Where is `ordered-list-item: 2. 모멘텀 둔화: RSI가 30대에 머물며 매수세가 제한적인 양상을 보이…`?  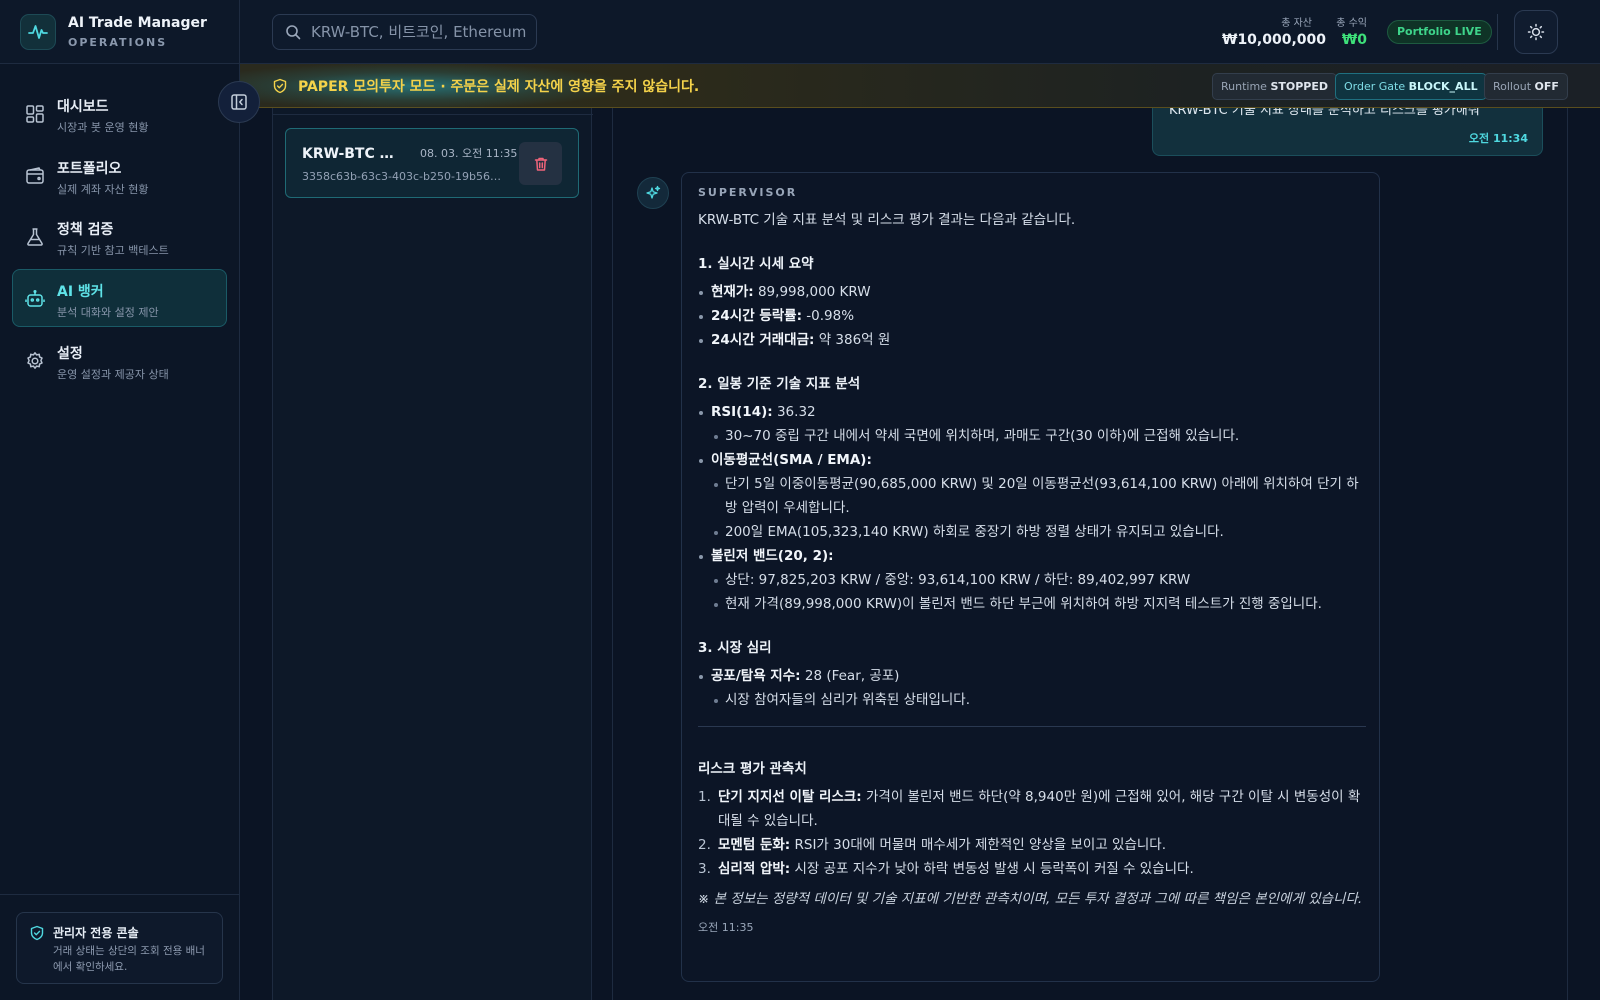
ordered-list-item: 2. 모멘텀 둔화: RSI가 30대에 머물며 매수세가 제한적인 양상을 보이… is located at coordinates (932, 845).